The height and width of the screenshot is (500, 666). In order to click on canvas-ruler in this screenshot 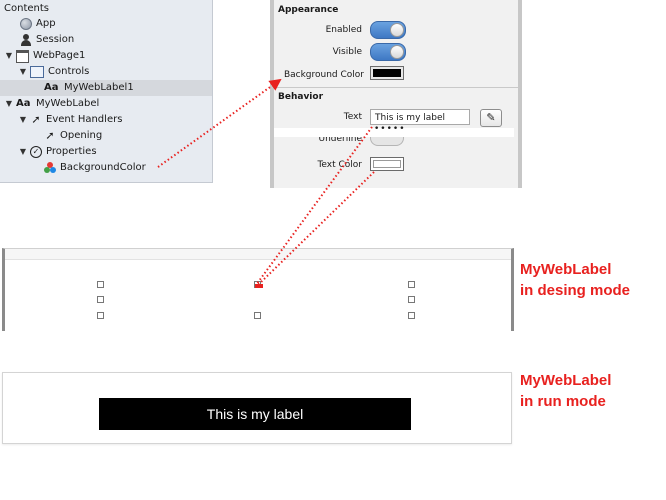, I will do `click(258, 254)`.